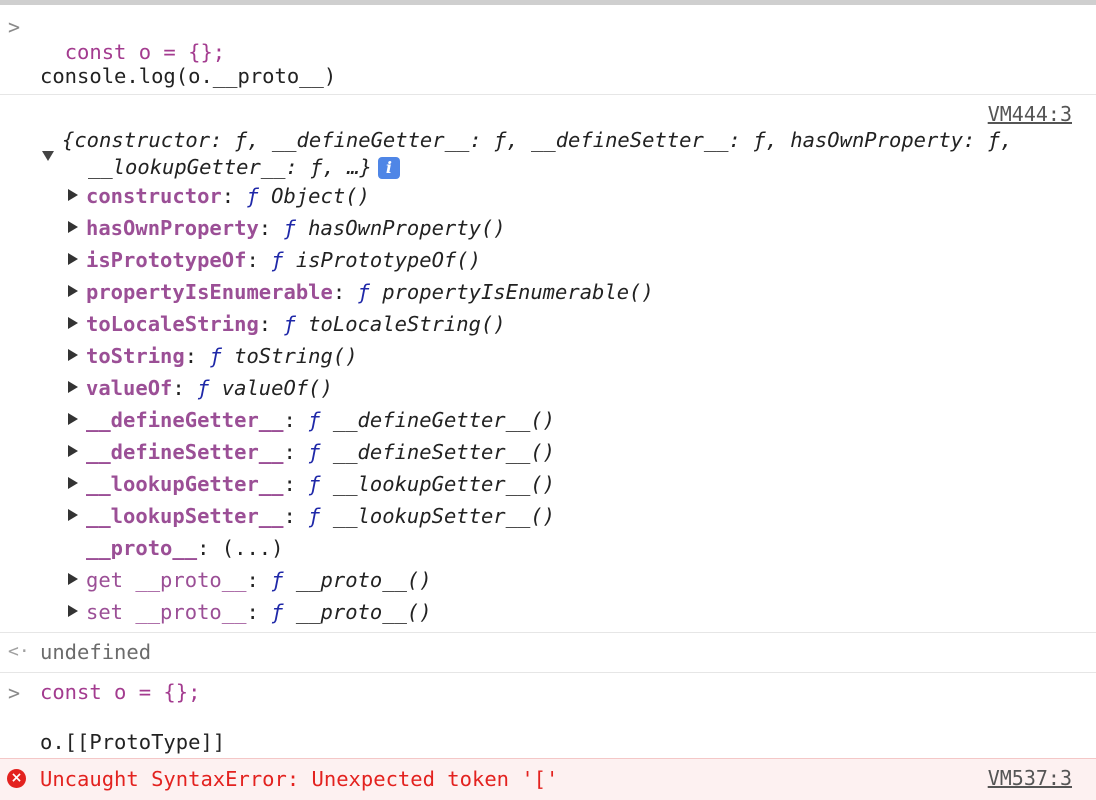 The width and height of the screenshot is (1096, 800). Describe the element at coordinates (185, 516) in the screenshot. I see `property-key: __lookupSetter__` at that location.